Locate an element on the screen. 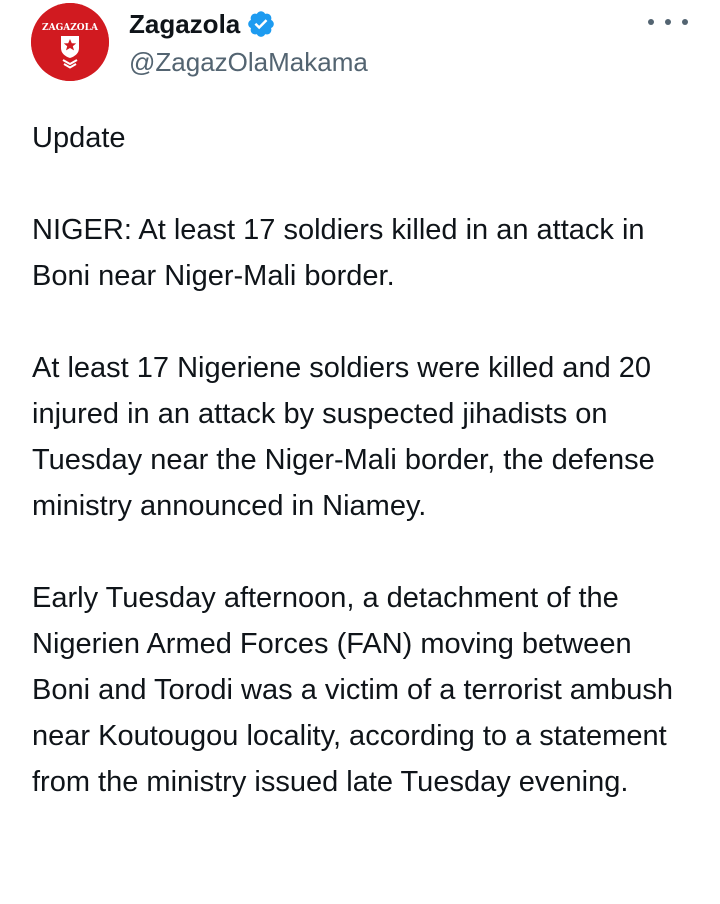 The height and width of the screenshot is (904, 720). author-block: Zagazola @ZagazOlaMakama is located at coordinates (248, 43).